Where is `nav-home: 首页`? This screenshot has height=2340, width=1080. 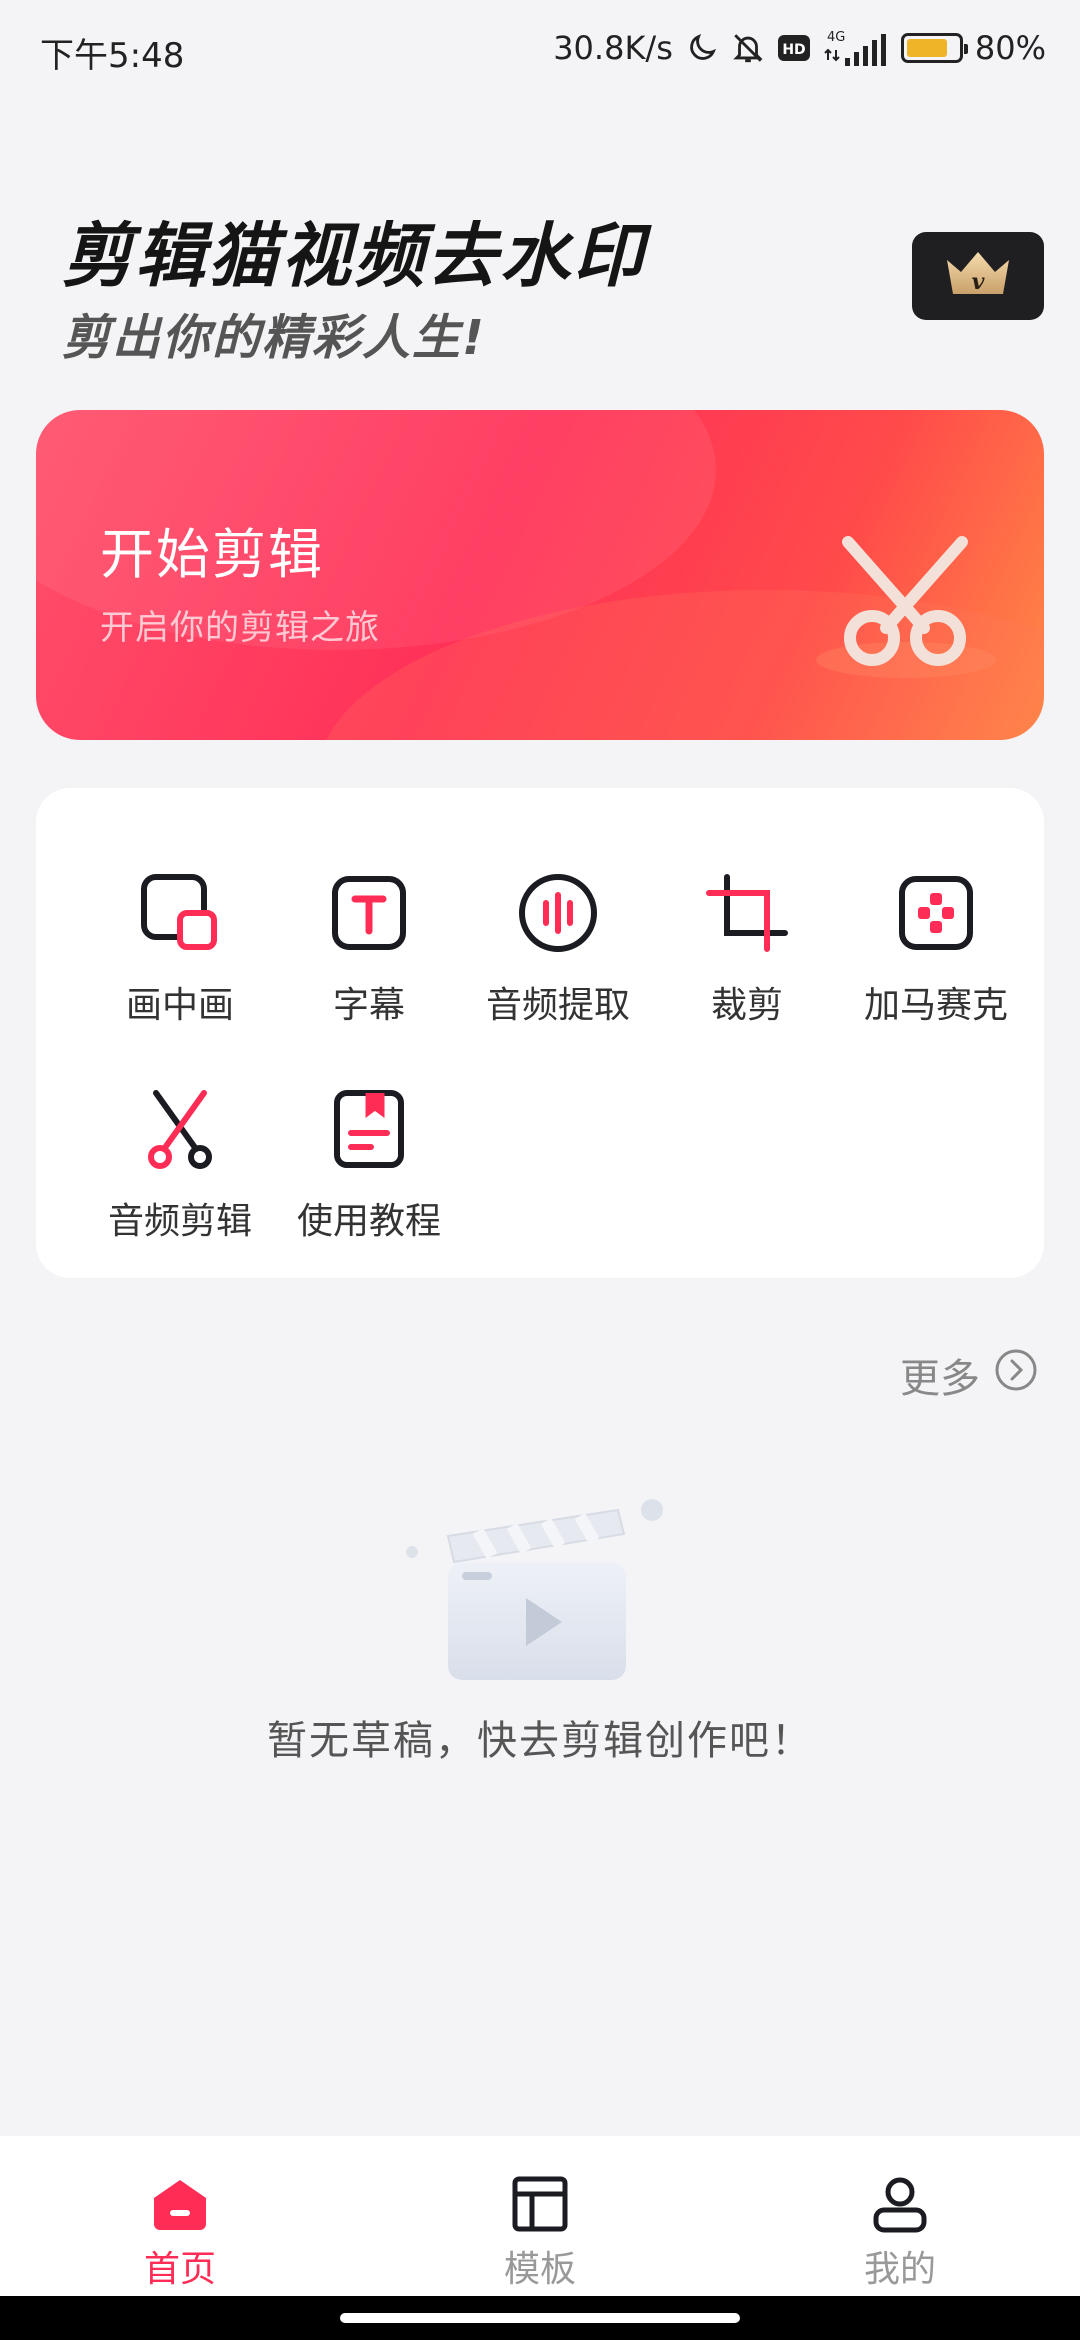
nav-home: 首页 is located at coordinates (180, 2232).